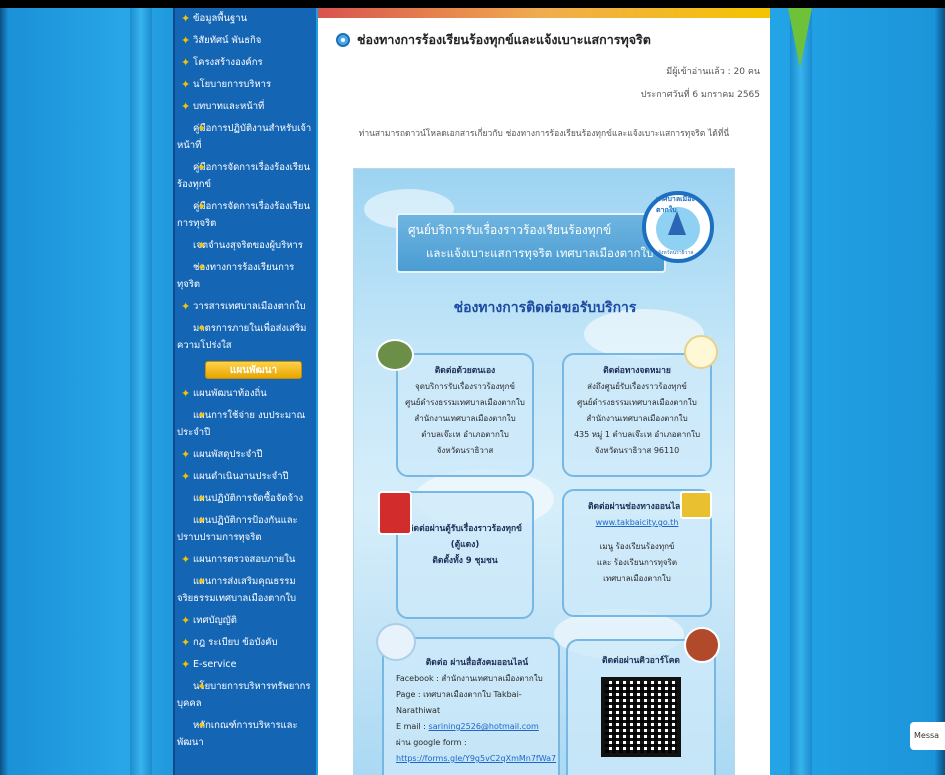 Image resolution: width=945 pixels, height=775 pixels. Describe the element at coordinates (245, 734) in the screenshot. I see `sidebar-item: ✦ หลักเกณฑ์การบริหารและพัฒนา` at that location.